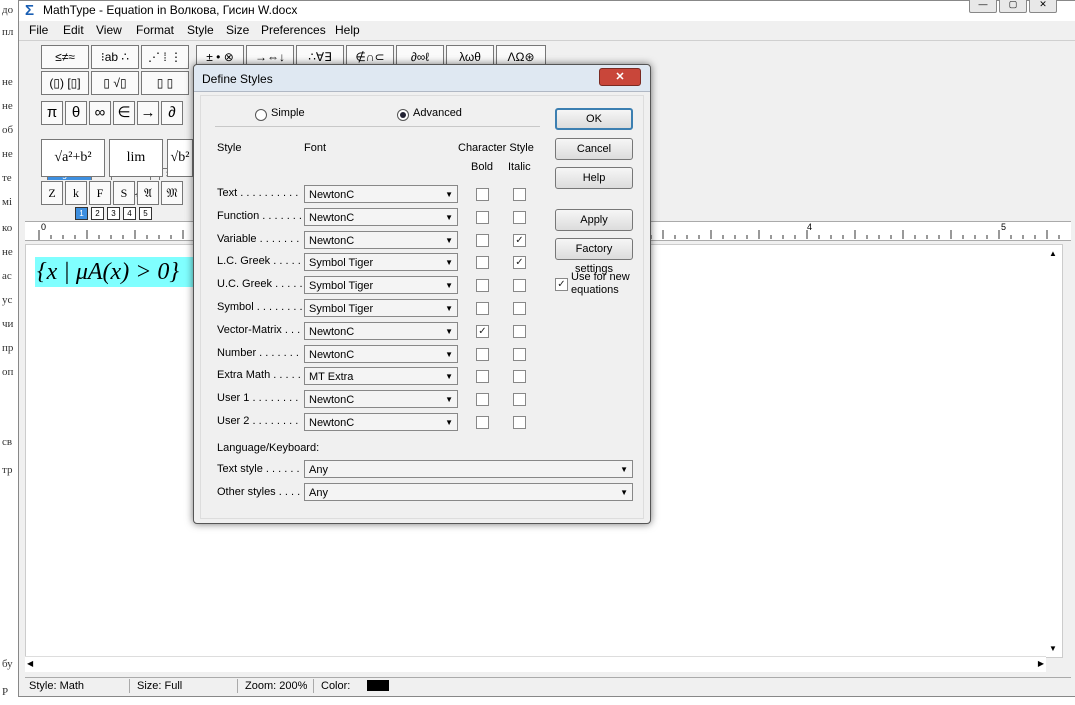 This screenshot has width=1075, height=705. What do you see at coordinates (129, 213) in the screenshot?
I see `tab-bar-4: 4` at bounding box center [129, 213].